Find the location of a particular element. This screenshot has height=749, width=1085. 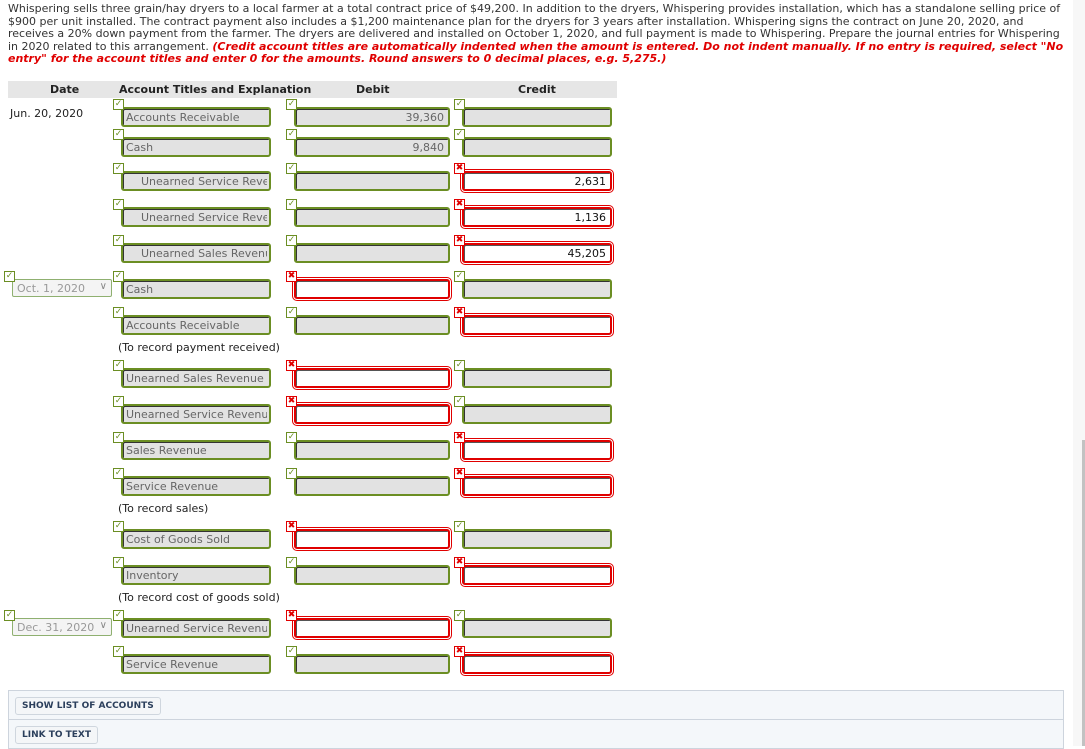

account-title-input: Cost of Goods Sold is located at coordinates (196, 539).